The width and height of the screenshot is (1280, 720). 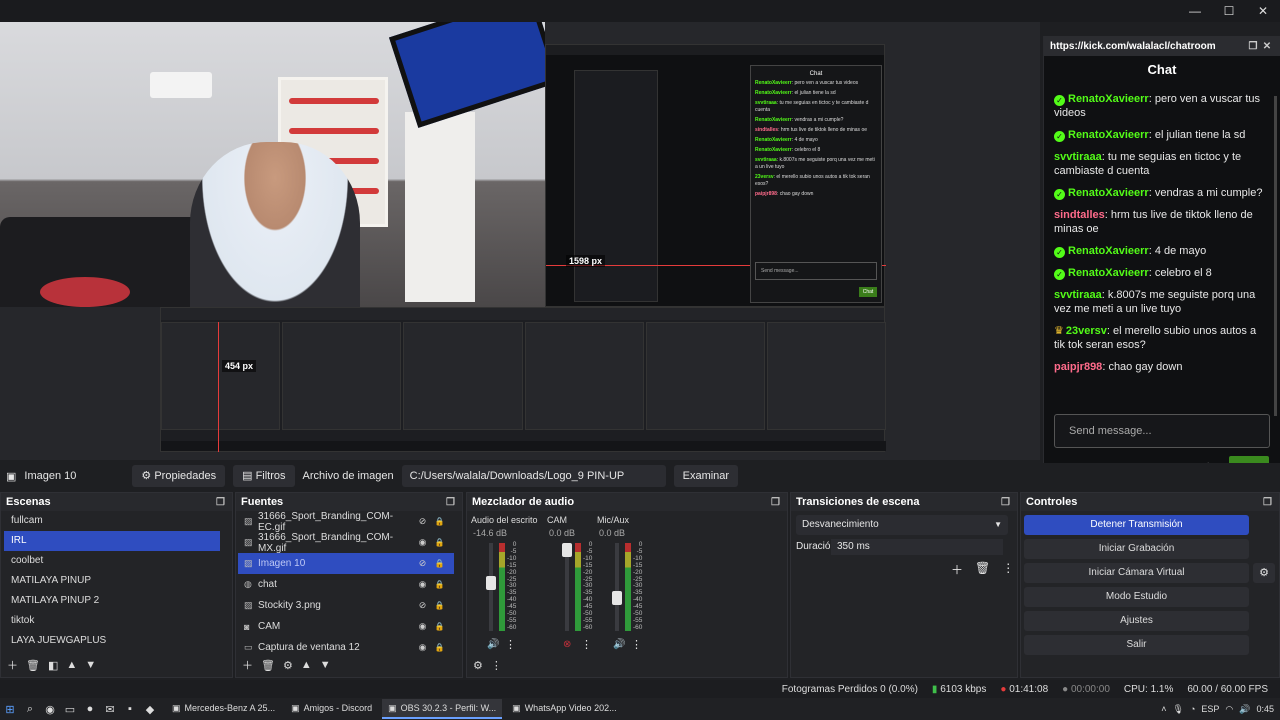 I want to click on duration-field: 350 ms, so click(x=917, y=547).